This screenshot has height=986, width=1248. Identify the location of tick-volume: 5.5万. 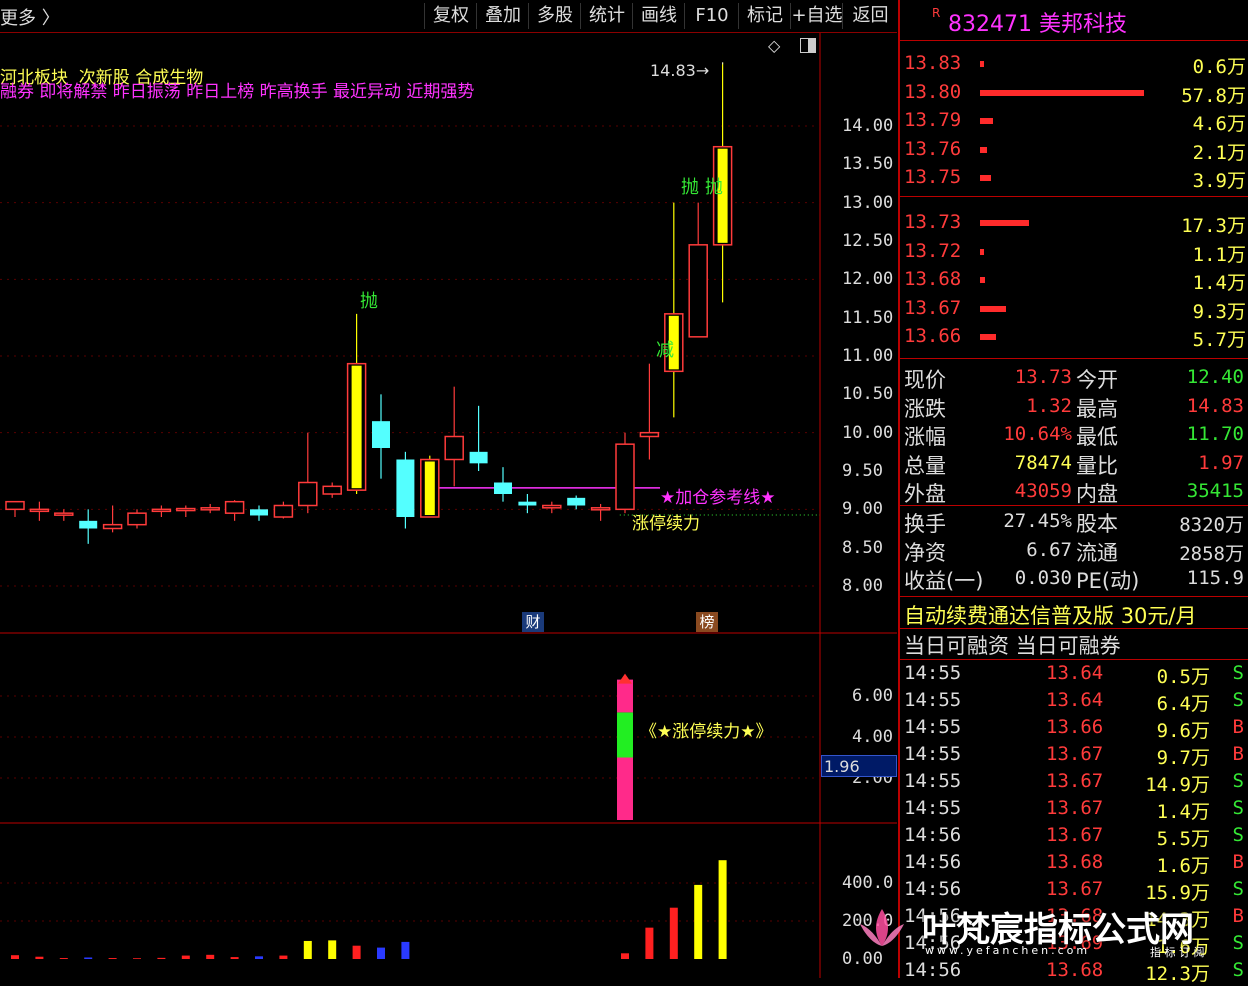
(1183, 839).